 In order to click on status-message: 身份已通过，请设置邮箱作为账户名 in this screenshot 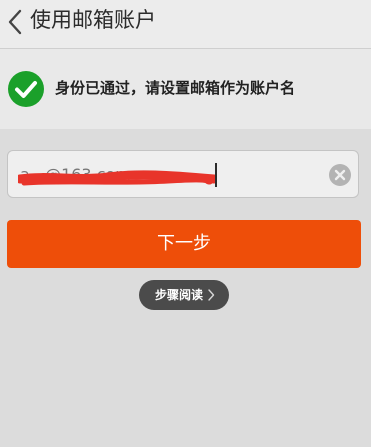, I will do `click(175, 88)`.